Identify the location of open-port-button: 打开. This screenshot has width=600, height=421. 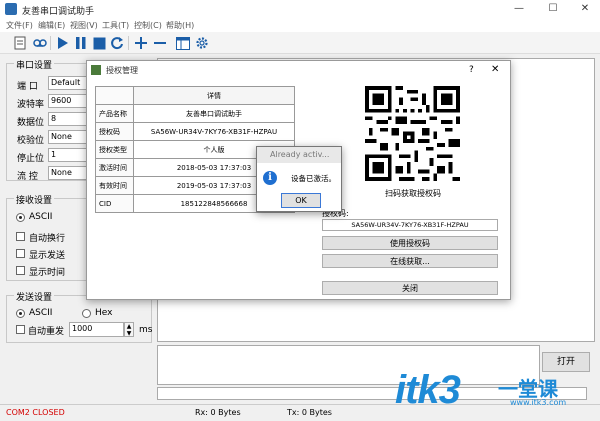
(566, 362).